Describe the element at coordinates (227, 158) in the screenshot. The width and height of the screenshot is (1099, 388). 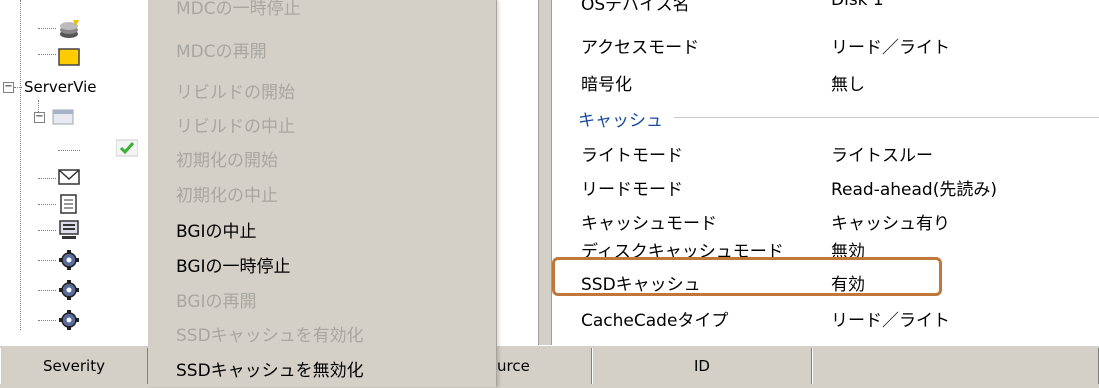
I see `menu-item-init-start: 初期化の開始` at that location.